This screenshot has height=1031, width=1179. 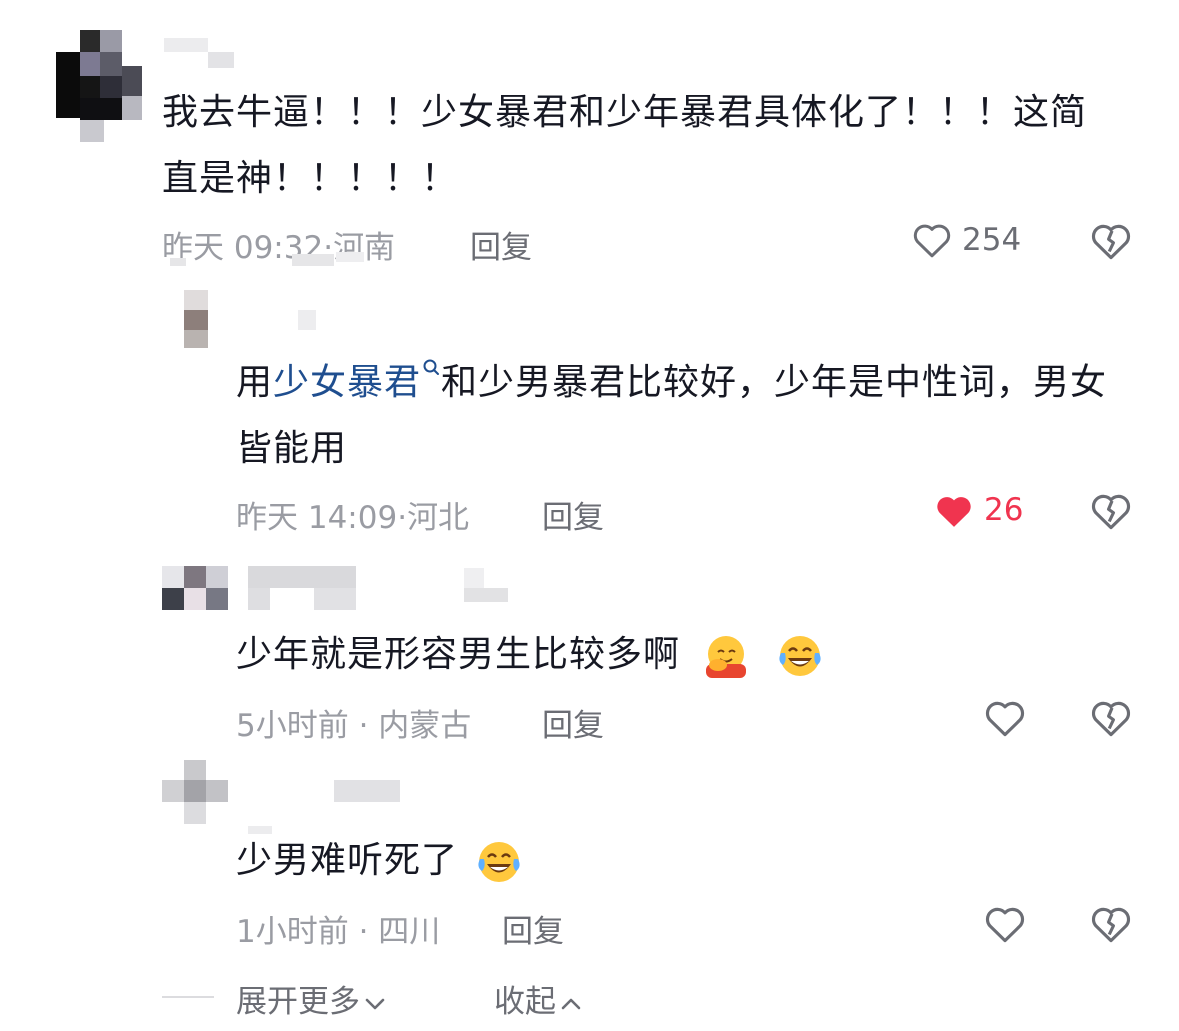 I want to click on comment-time: 5小时前, so click(x=292, y=726).